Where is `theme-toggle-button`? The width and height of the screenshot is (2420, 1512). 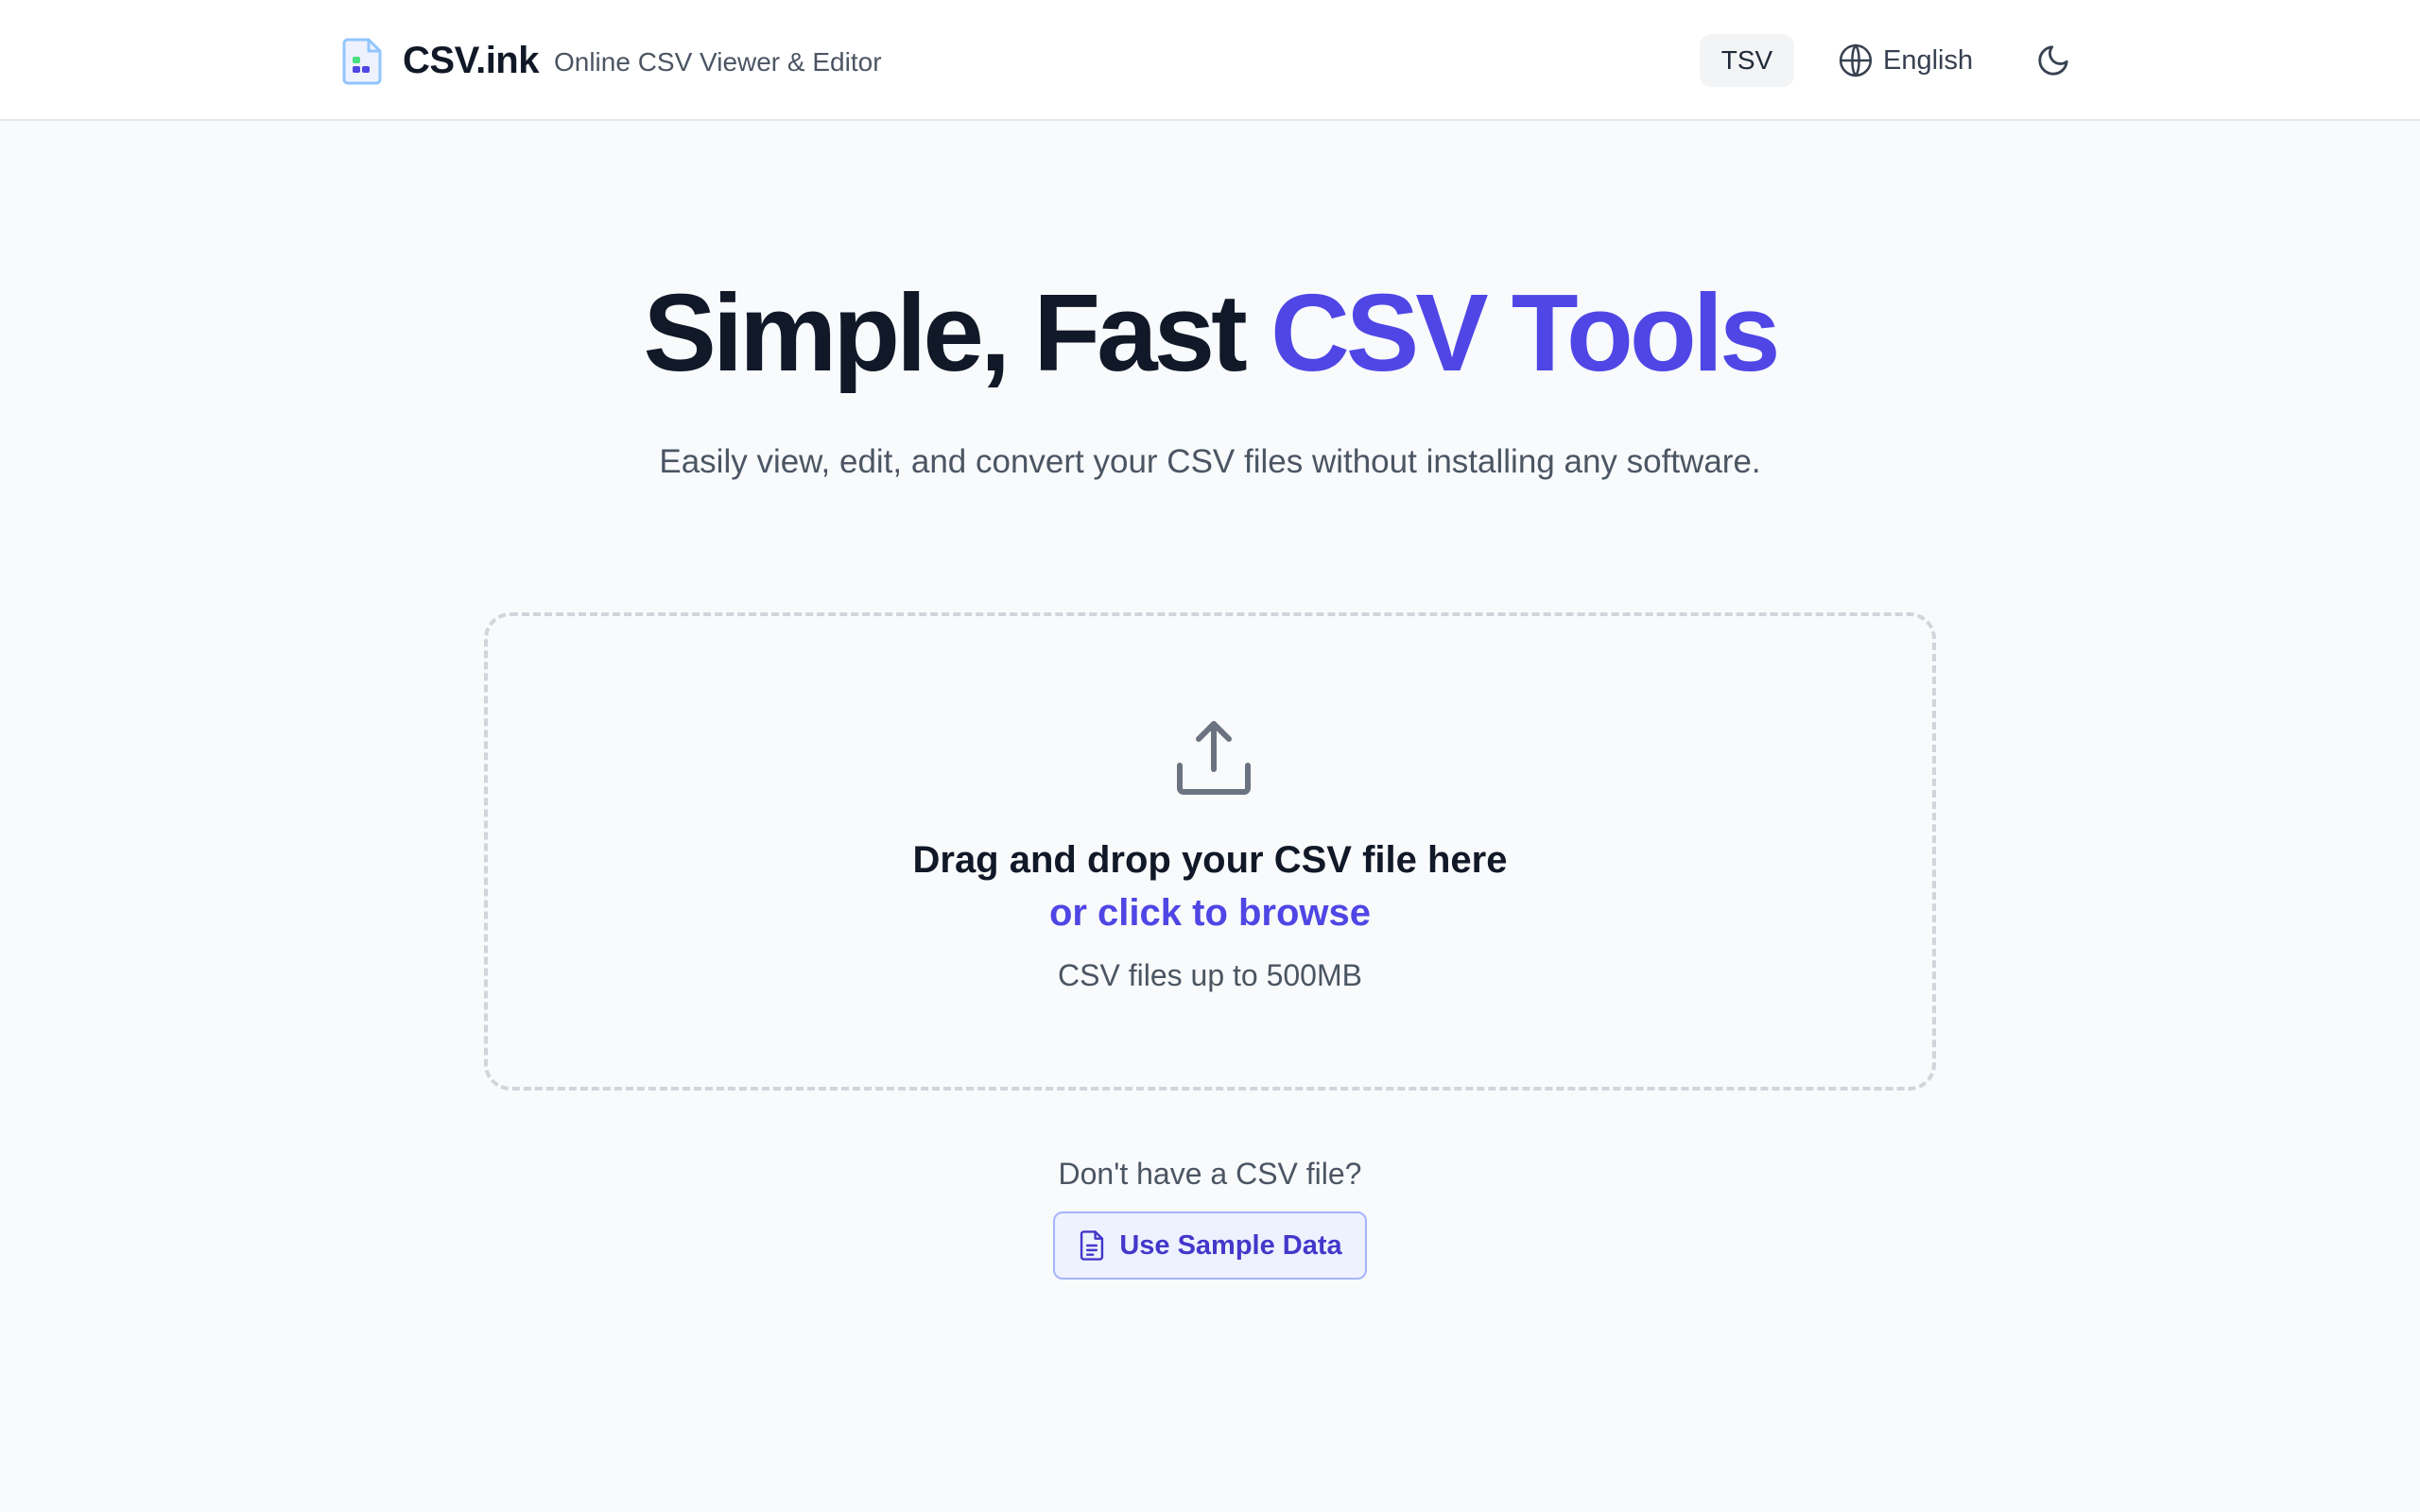
theme-toggle-button is located at coordinates (2053, 60).